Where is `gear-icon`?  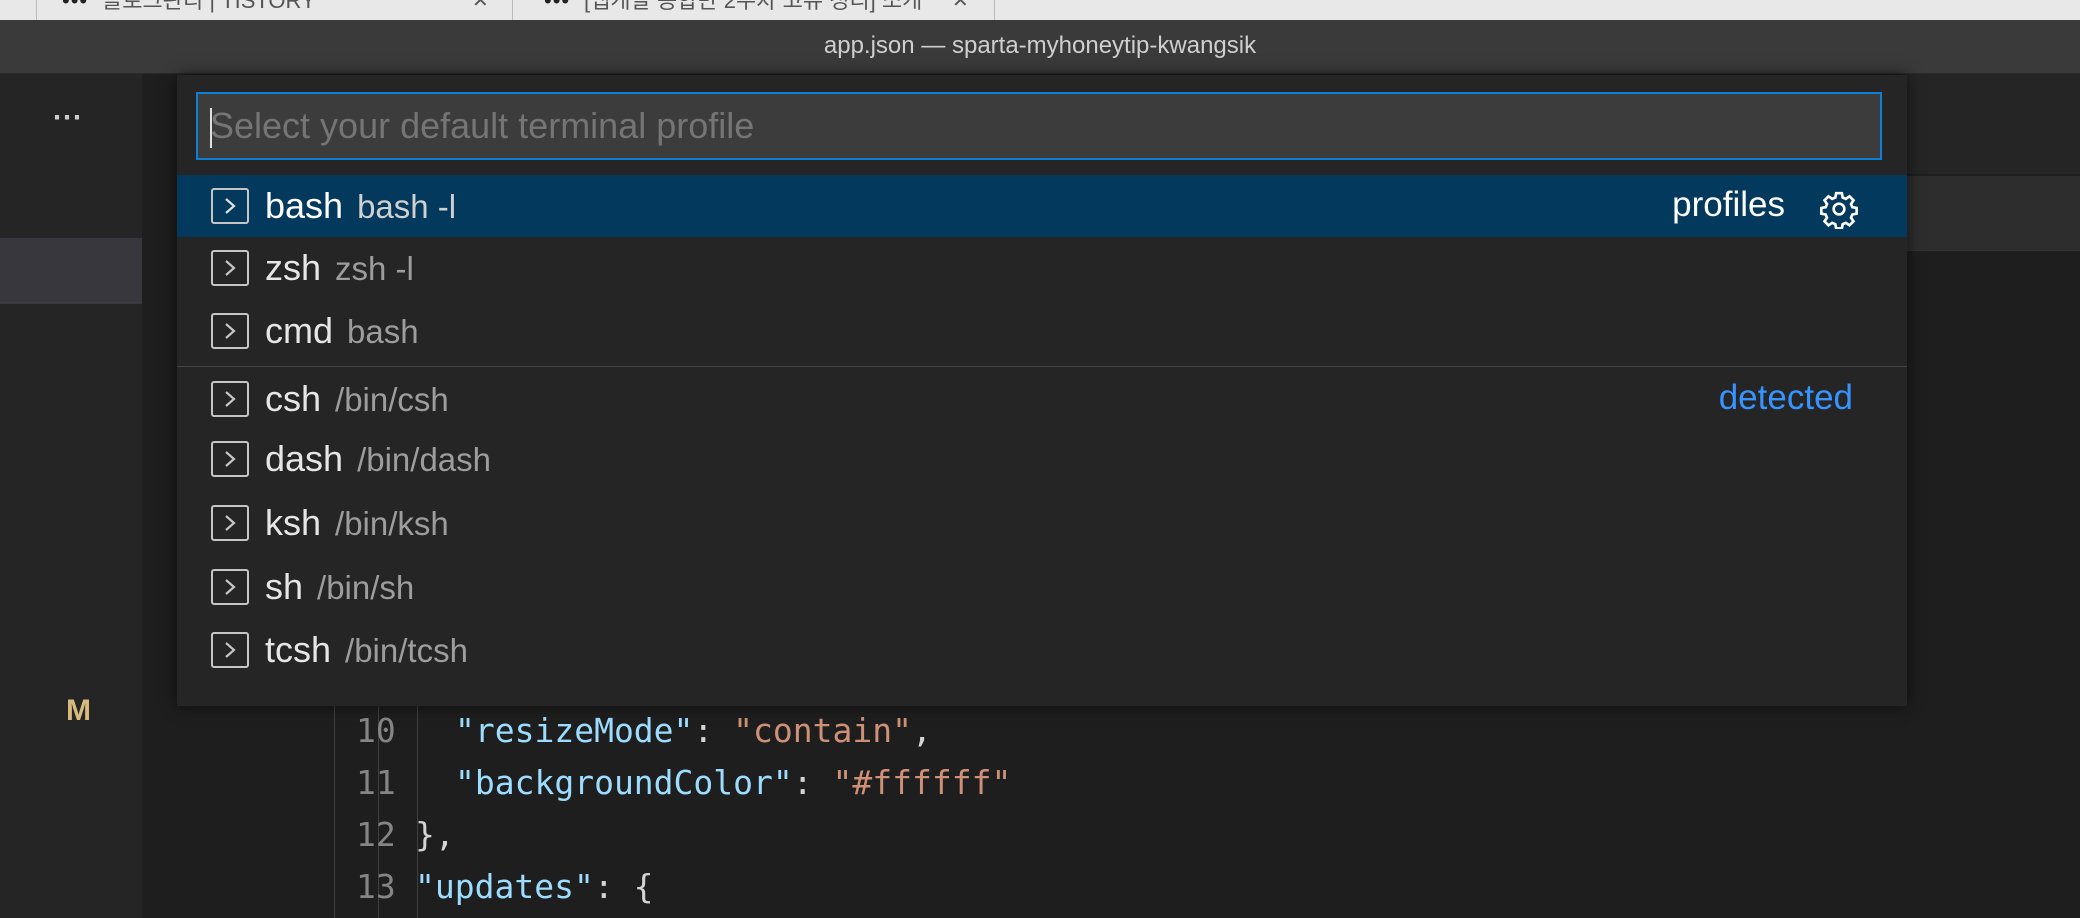
gear-icon is located at coordinates (1839, 209).